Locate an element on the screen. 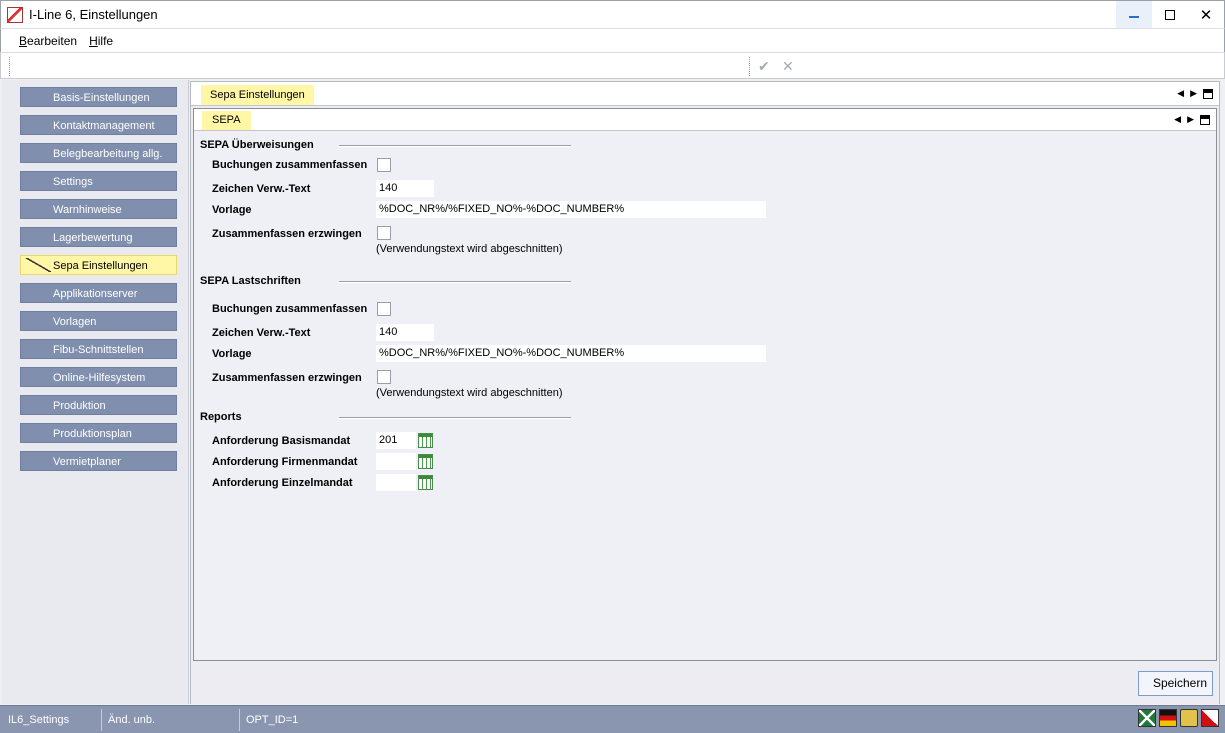 This screenshot has width=1225, height=733. input-firmenmandat is located at coordinates (396, 461).